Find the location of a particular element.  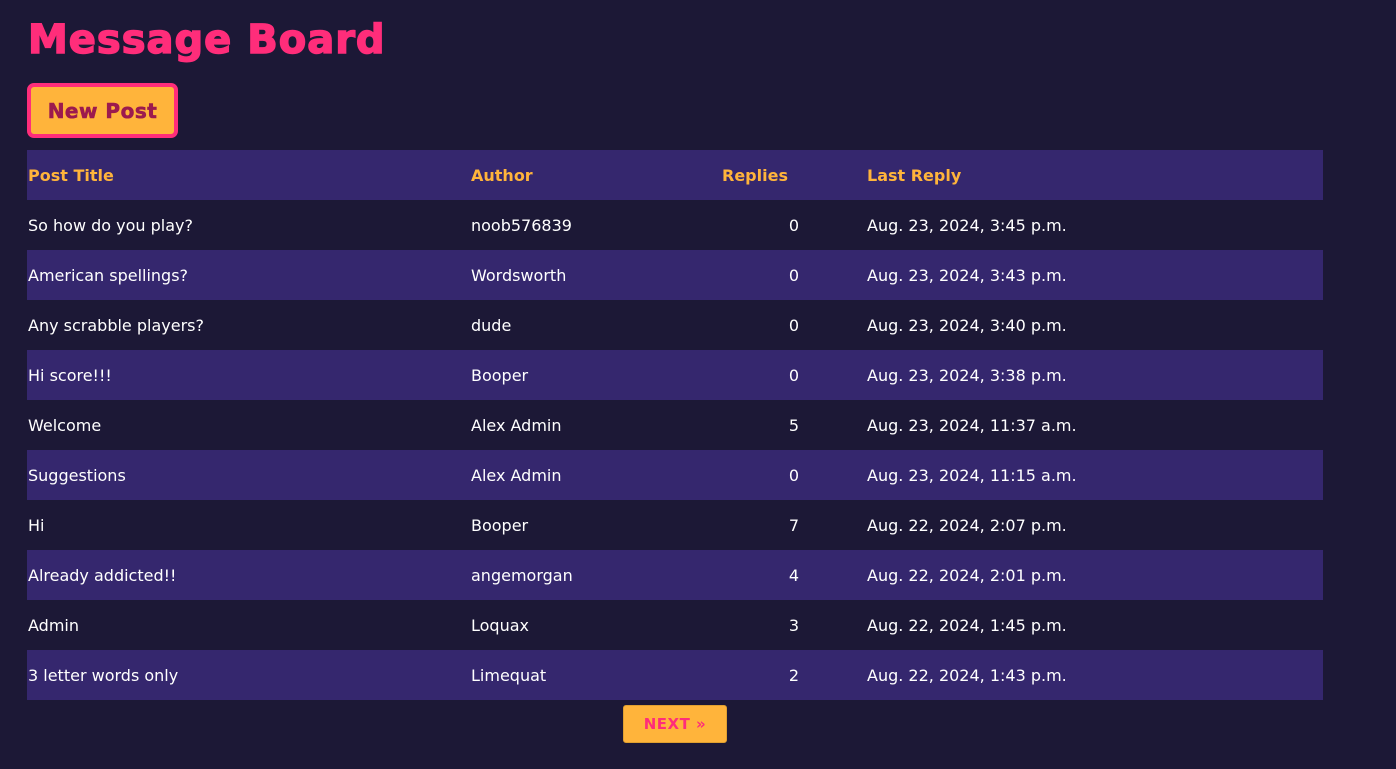

column-header-replies: Replies is located at coordinates (755, 175).